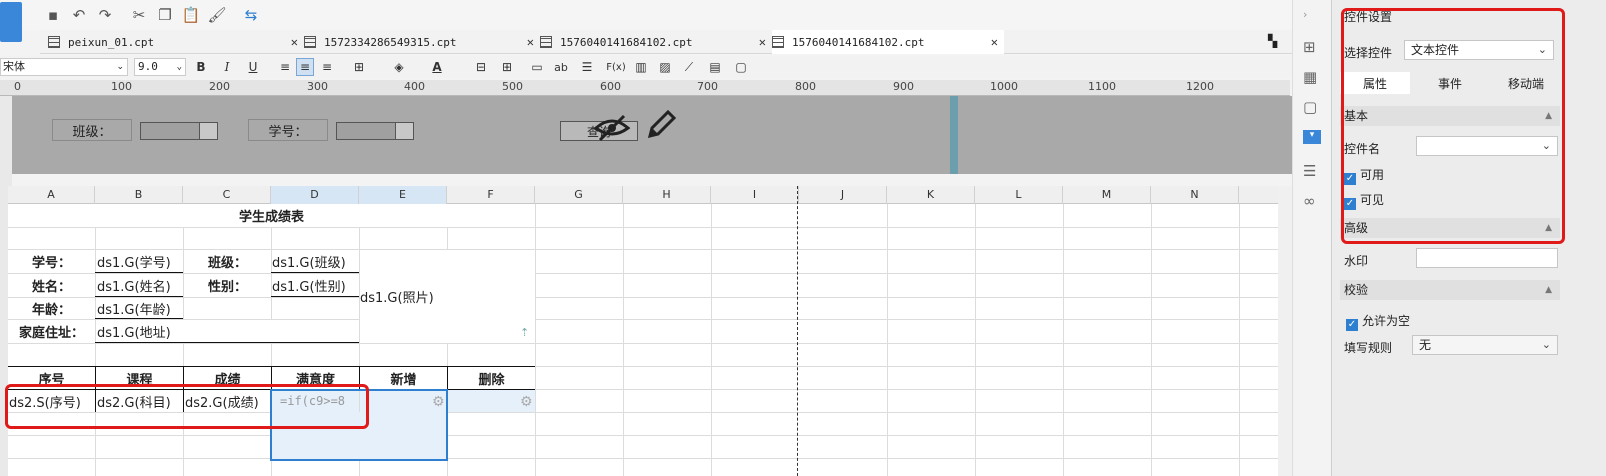 The image size is (1606, 476). Describe the element at coordinates (1312, 77) in the screenshot. I see `style-icon: ▦` at that location.